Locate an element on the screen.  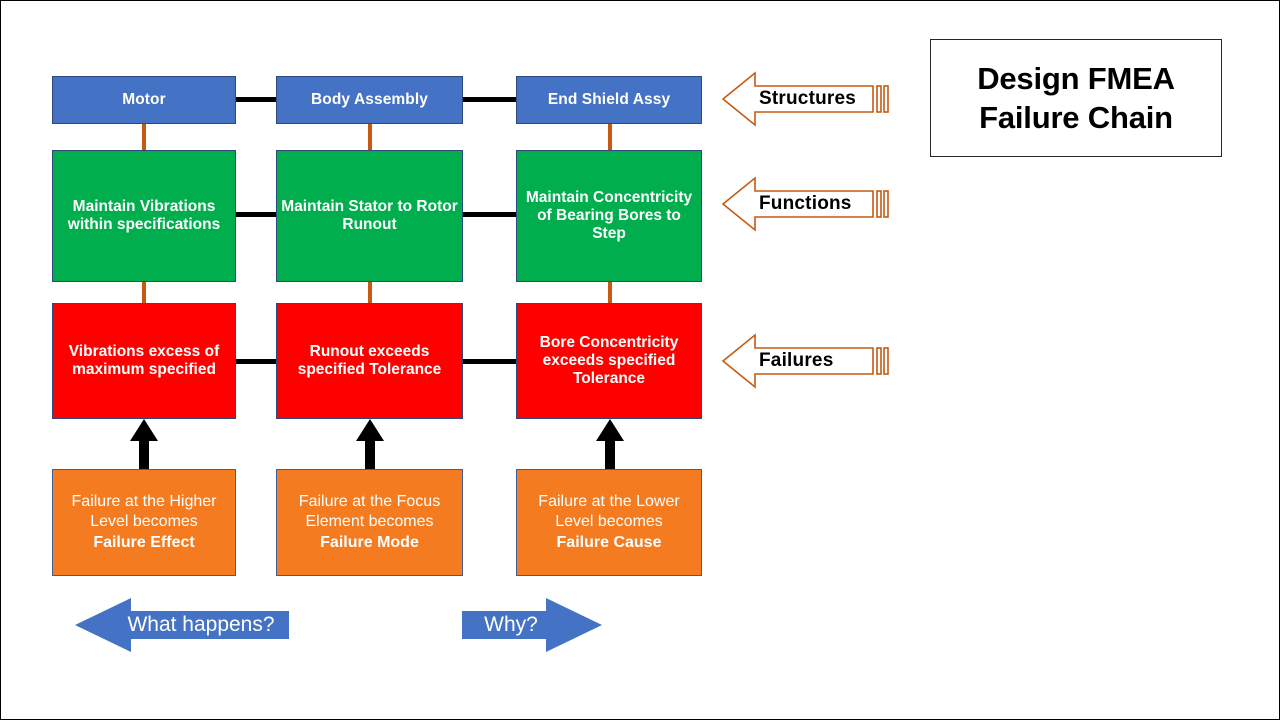
up-arrow-col2 is located at coordinates (370, 445).